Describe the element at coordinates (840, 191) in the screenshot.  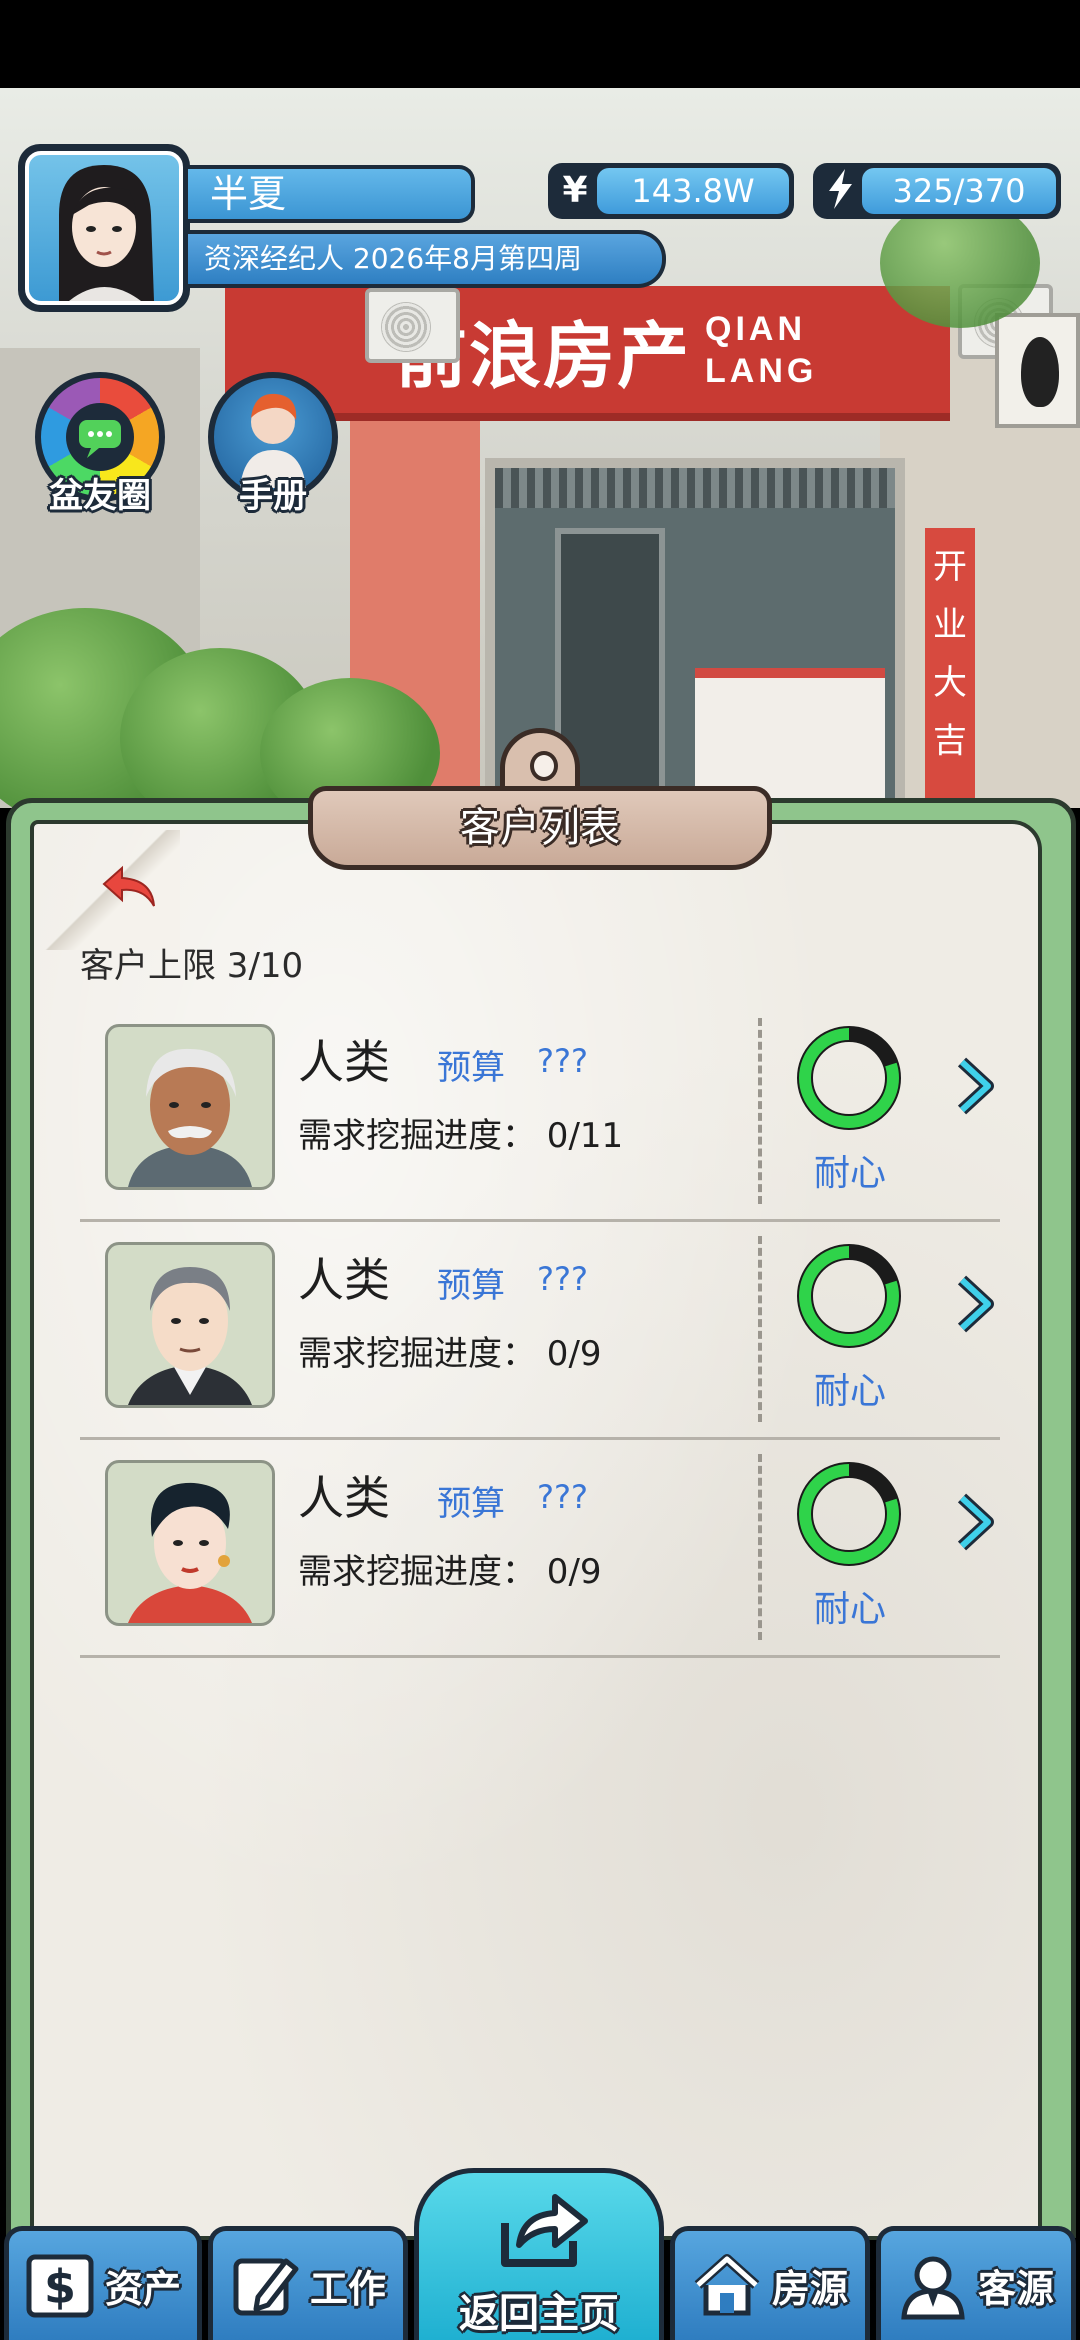
I see `lightning-icon` at that location.